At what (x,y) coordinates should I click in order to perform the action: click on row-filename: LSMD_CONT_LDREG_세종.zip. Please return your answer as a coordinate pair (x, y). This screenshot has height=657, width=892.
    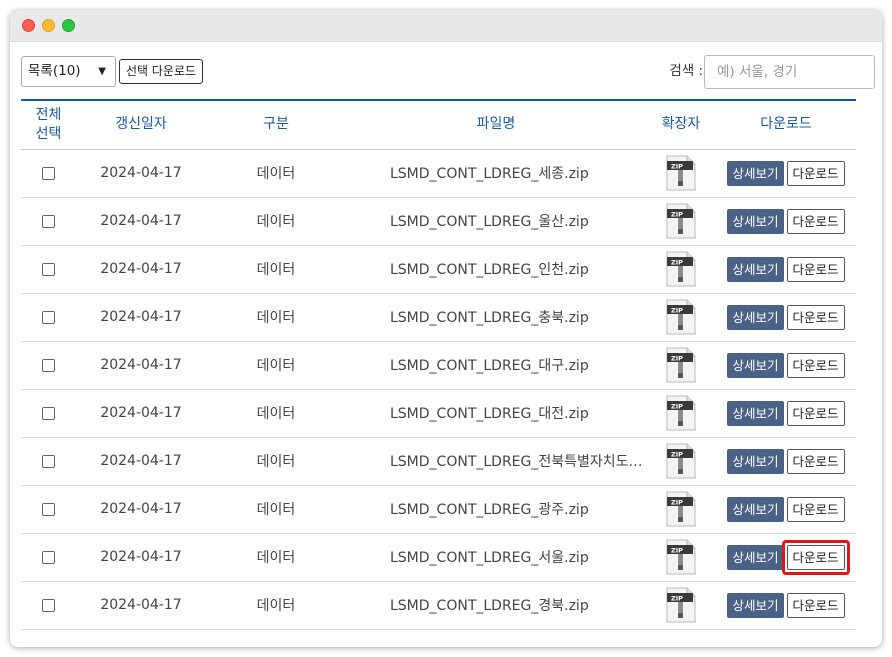
    Looking at the image, I should click on (489, 174).